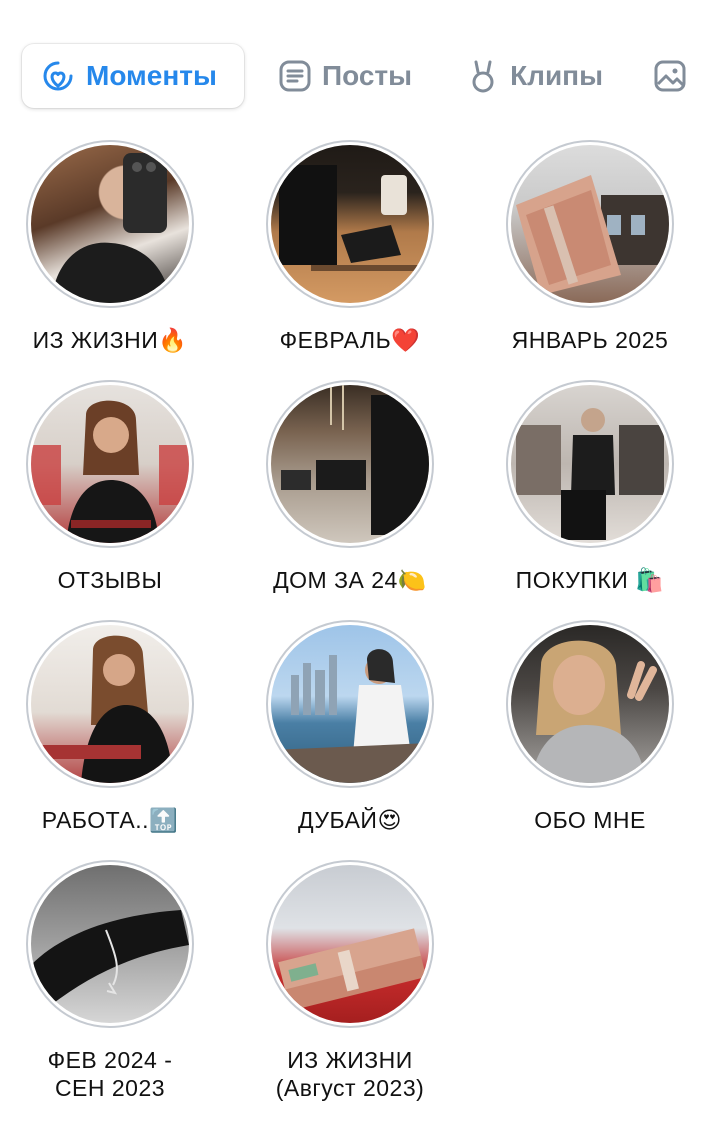 The width and height of the screenshot is (709, 1141). I want to click on story-item: ФЕВРАЛЬ❤️, so click(350, 247).